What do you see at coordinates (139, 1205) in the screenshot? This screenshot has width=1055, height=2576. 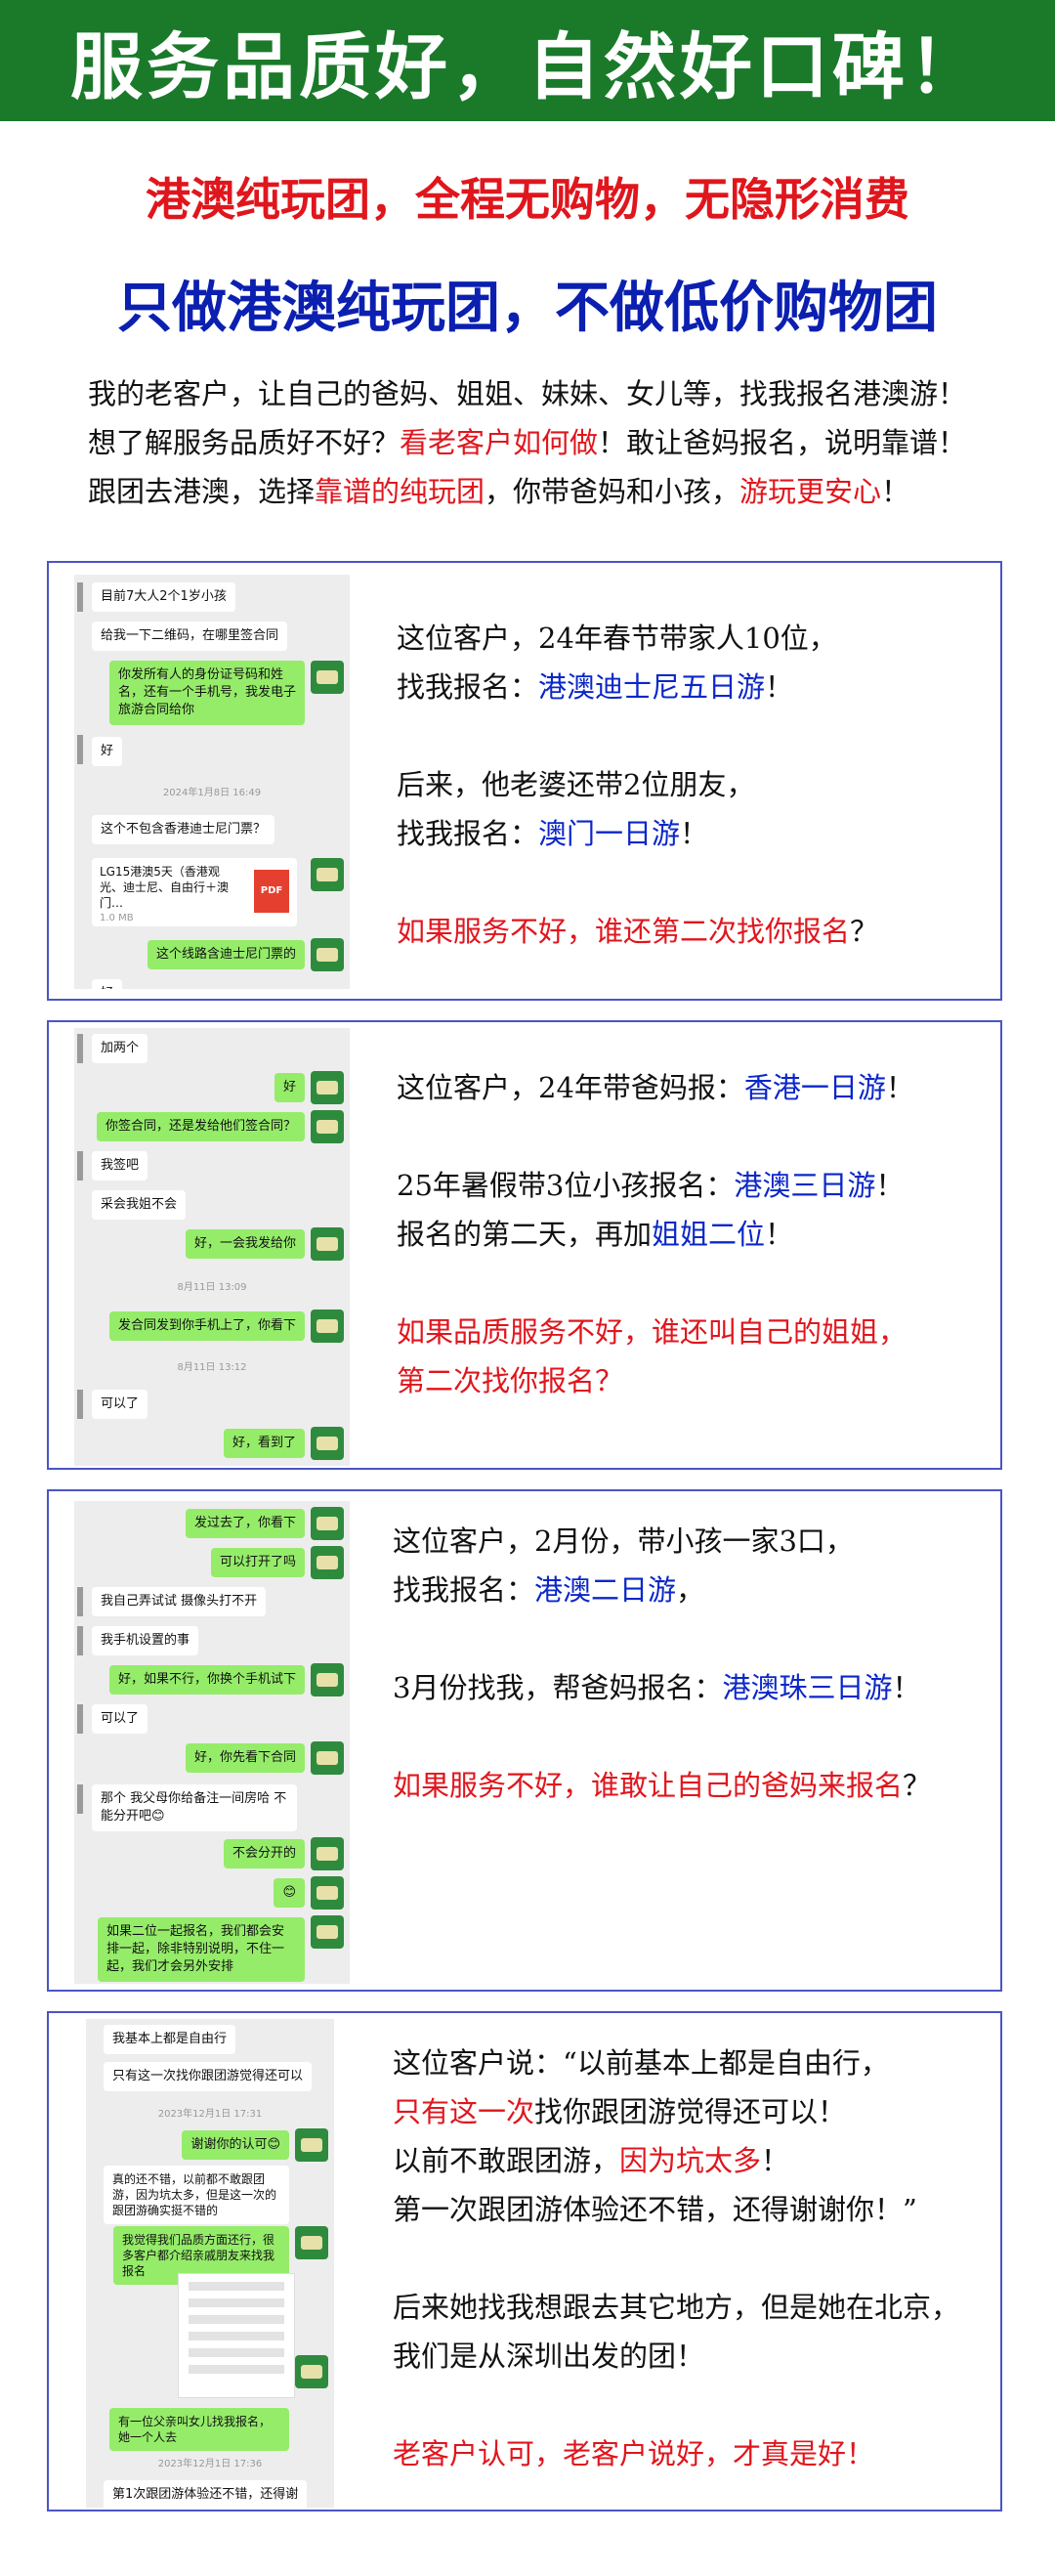 I see `chat-message: 采会我姐不会` at bounding box center [139, 1205].